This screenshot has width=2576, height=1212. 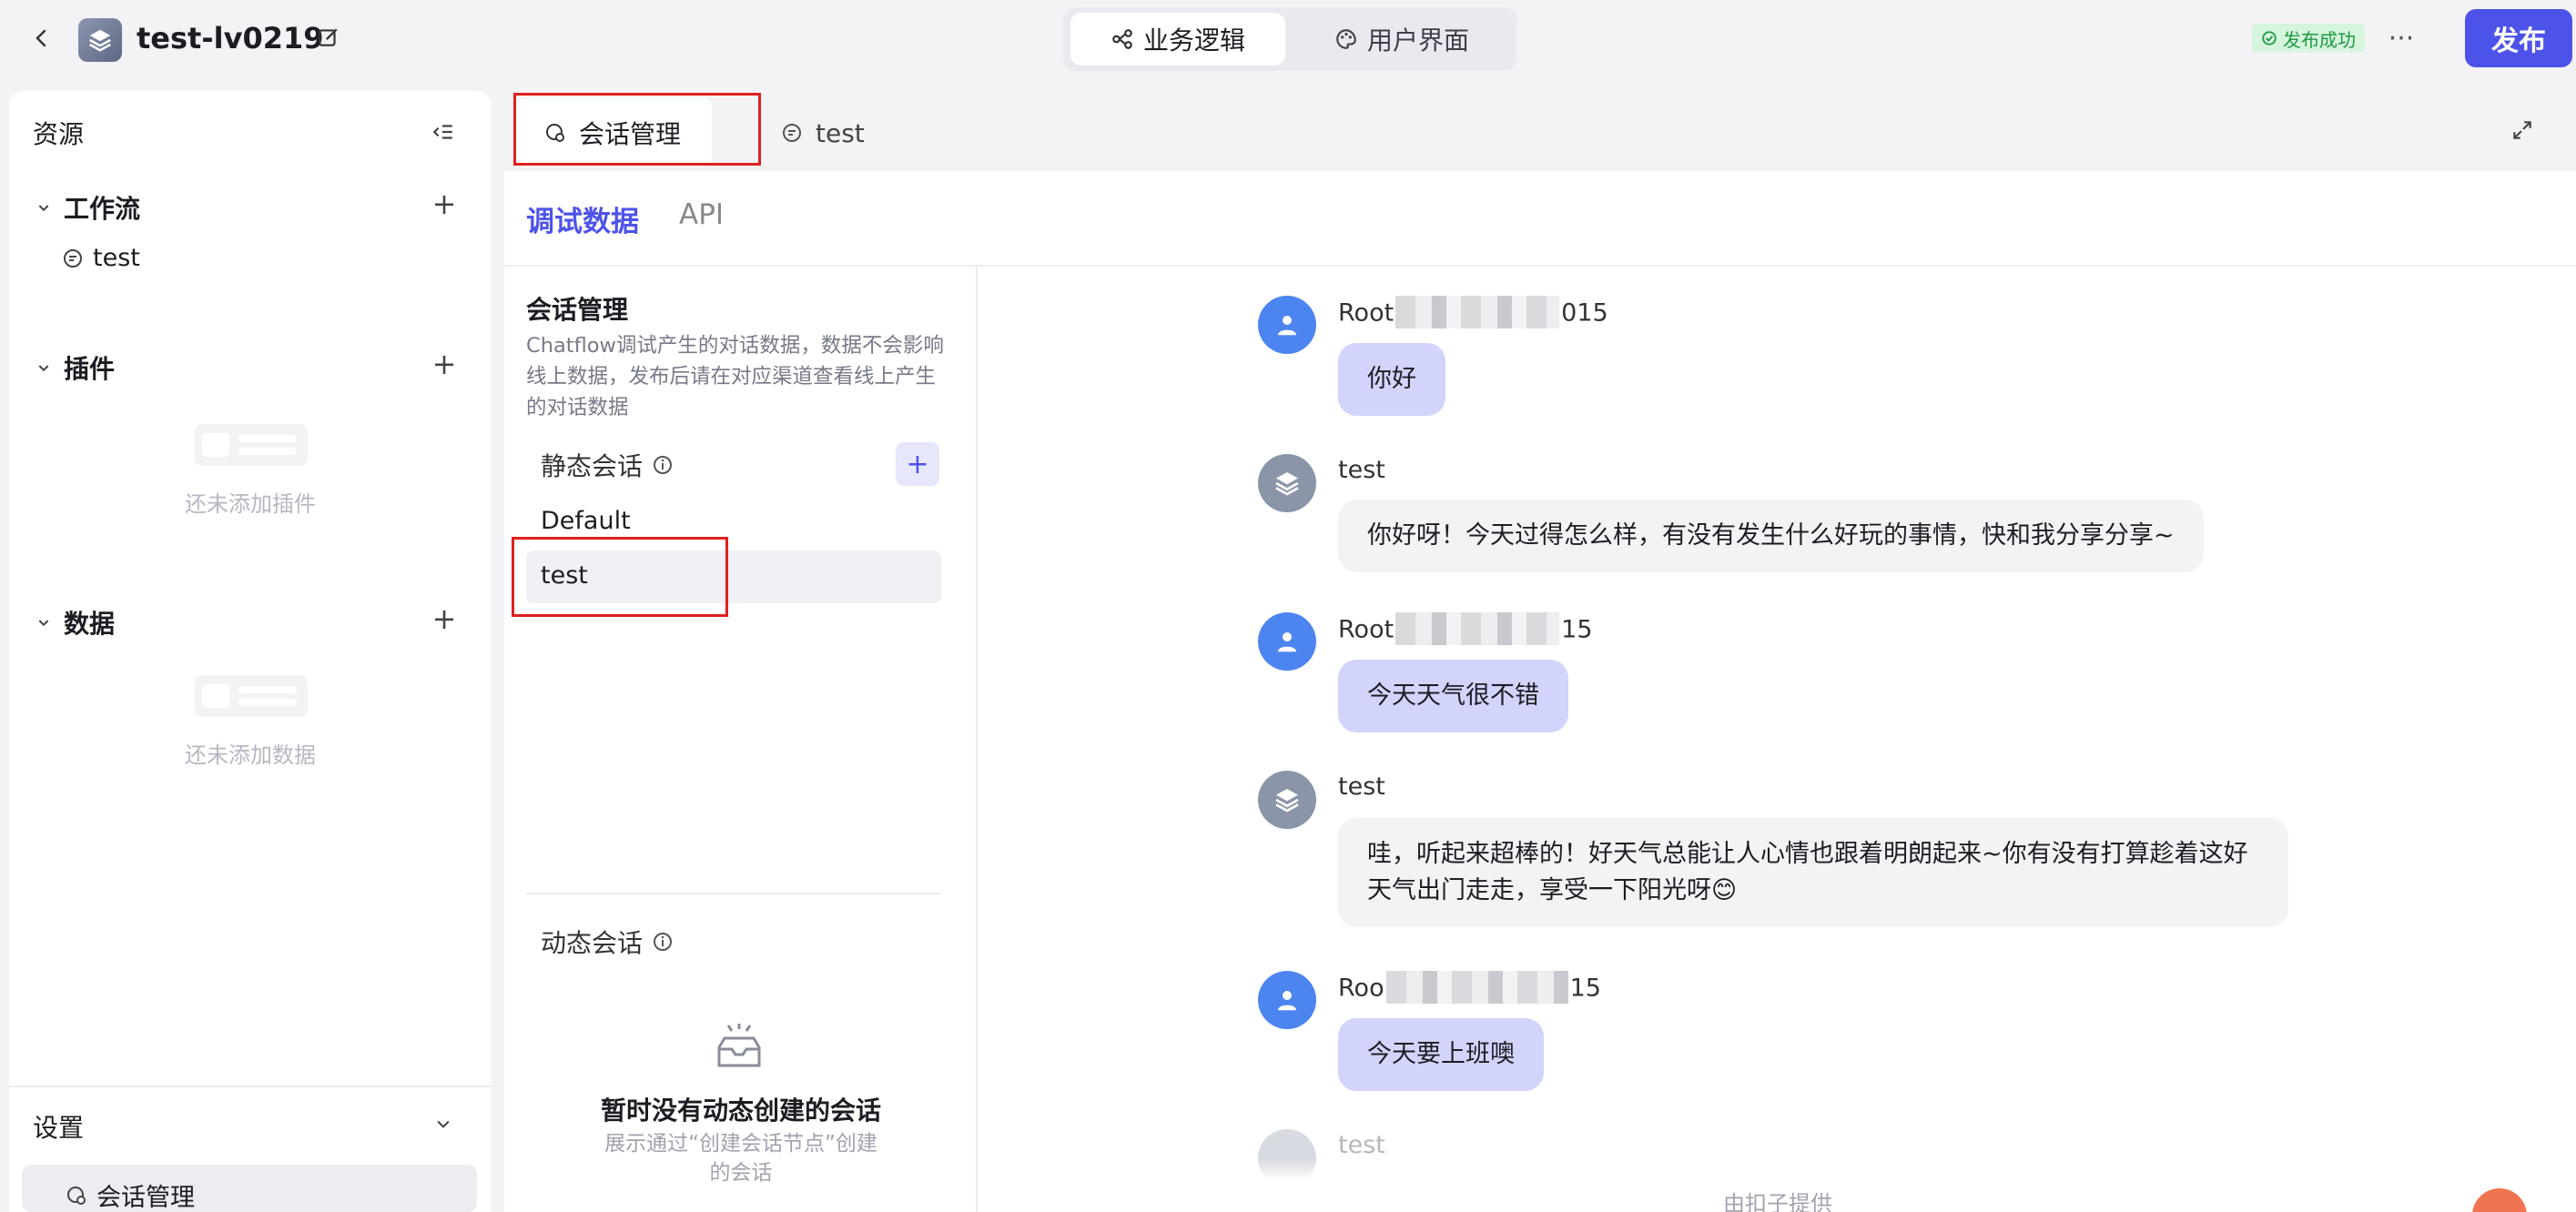 What do you see at coordinates (2518, 38) in the screenshot?
I see `publish-button: 发布` at bounding box center [2518, 38].